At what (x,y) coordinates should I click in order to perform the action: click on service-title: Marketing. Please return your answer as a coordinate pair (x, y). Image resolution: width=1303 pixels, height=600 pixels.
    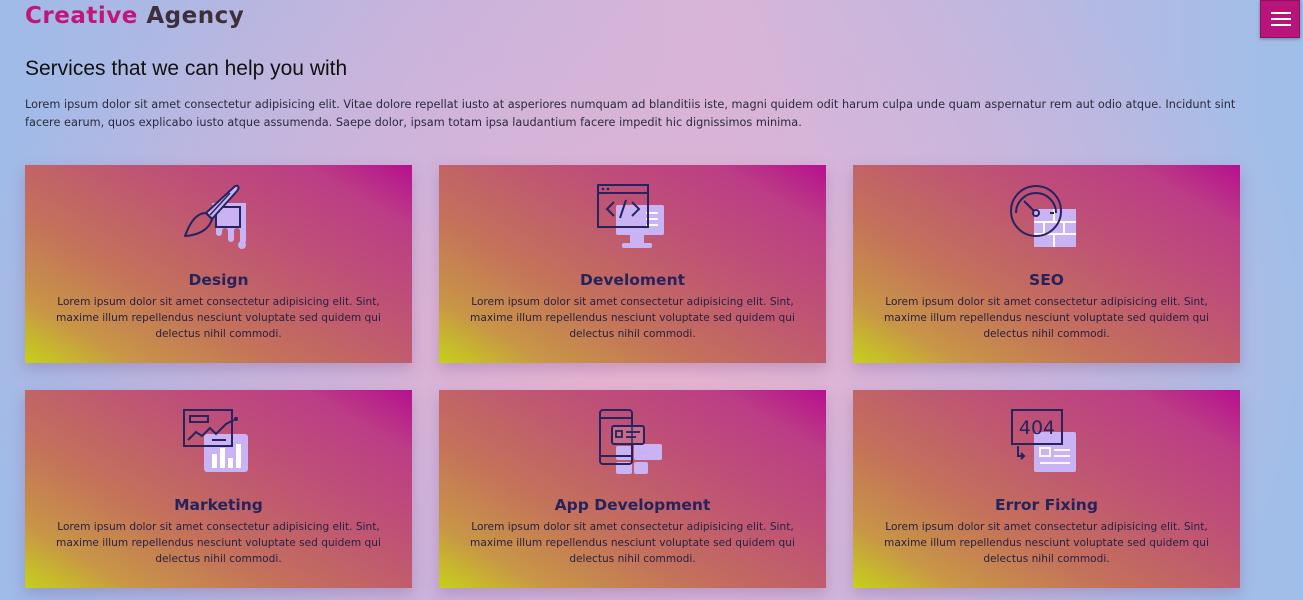
    Looking at the image, I should click on (218, 505).